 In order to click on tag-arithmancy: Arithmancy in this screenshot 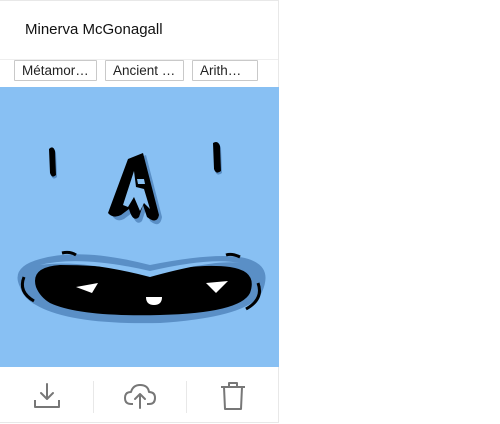, I will do `click(225, 70)`.